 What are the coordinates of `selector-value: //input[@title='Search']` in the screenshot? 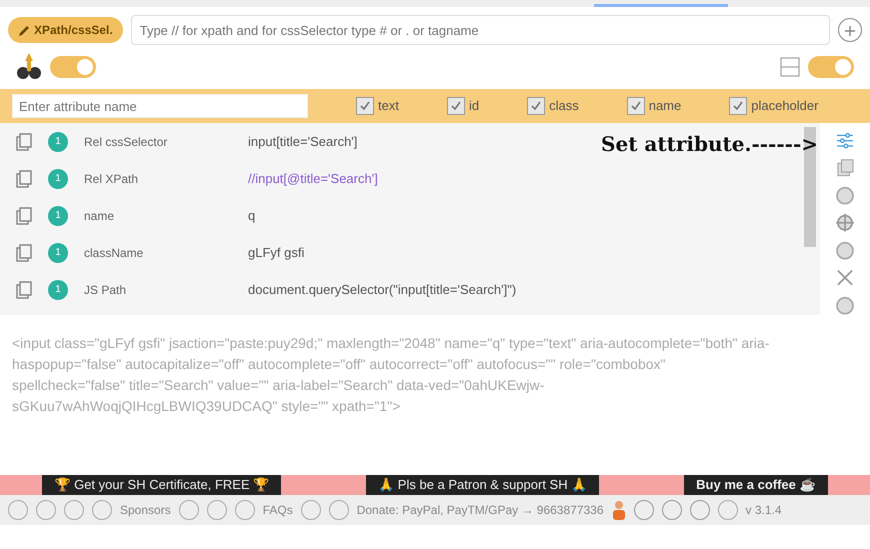 It's located at (313, 179).